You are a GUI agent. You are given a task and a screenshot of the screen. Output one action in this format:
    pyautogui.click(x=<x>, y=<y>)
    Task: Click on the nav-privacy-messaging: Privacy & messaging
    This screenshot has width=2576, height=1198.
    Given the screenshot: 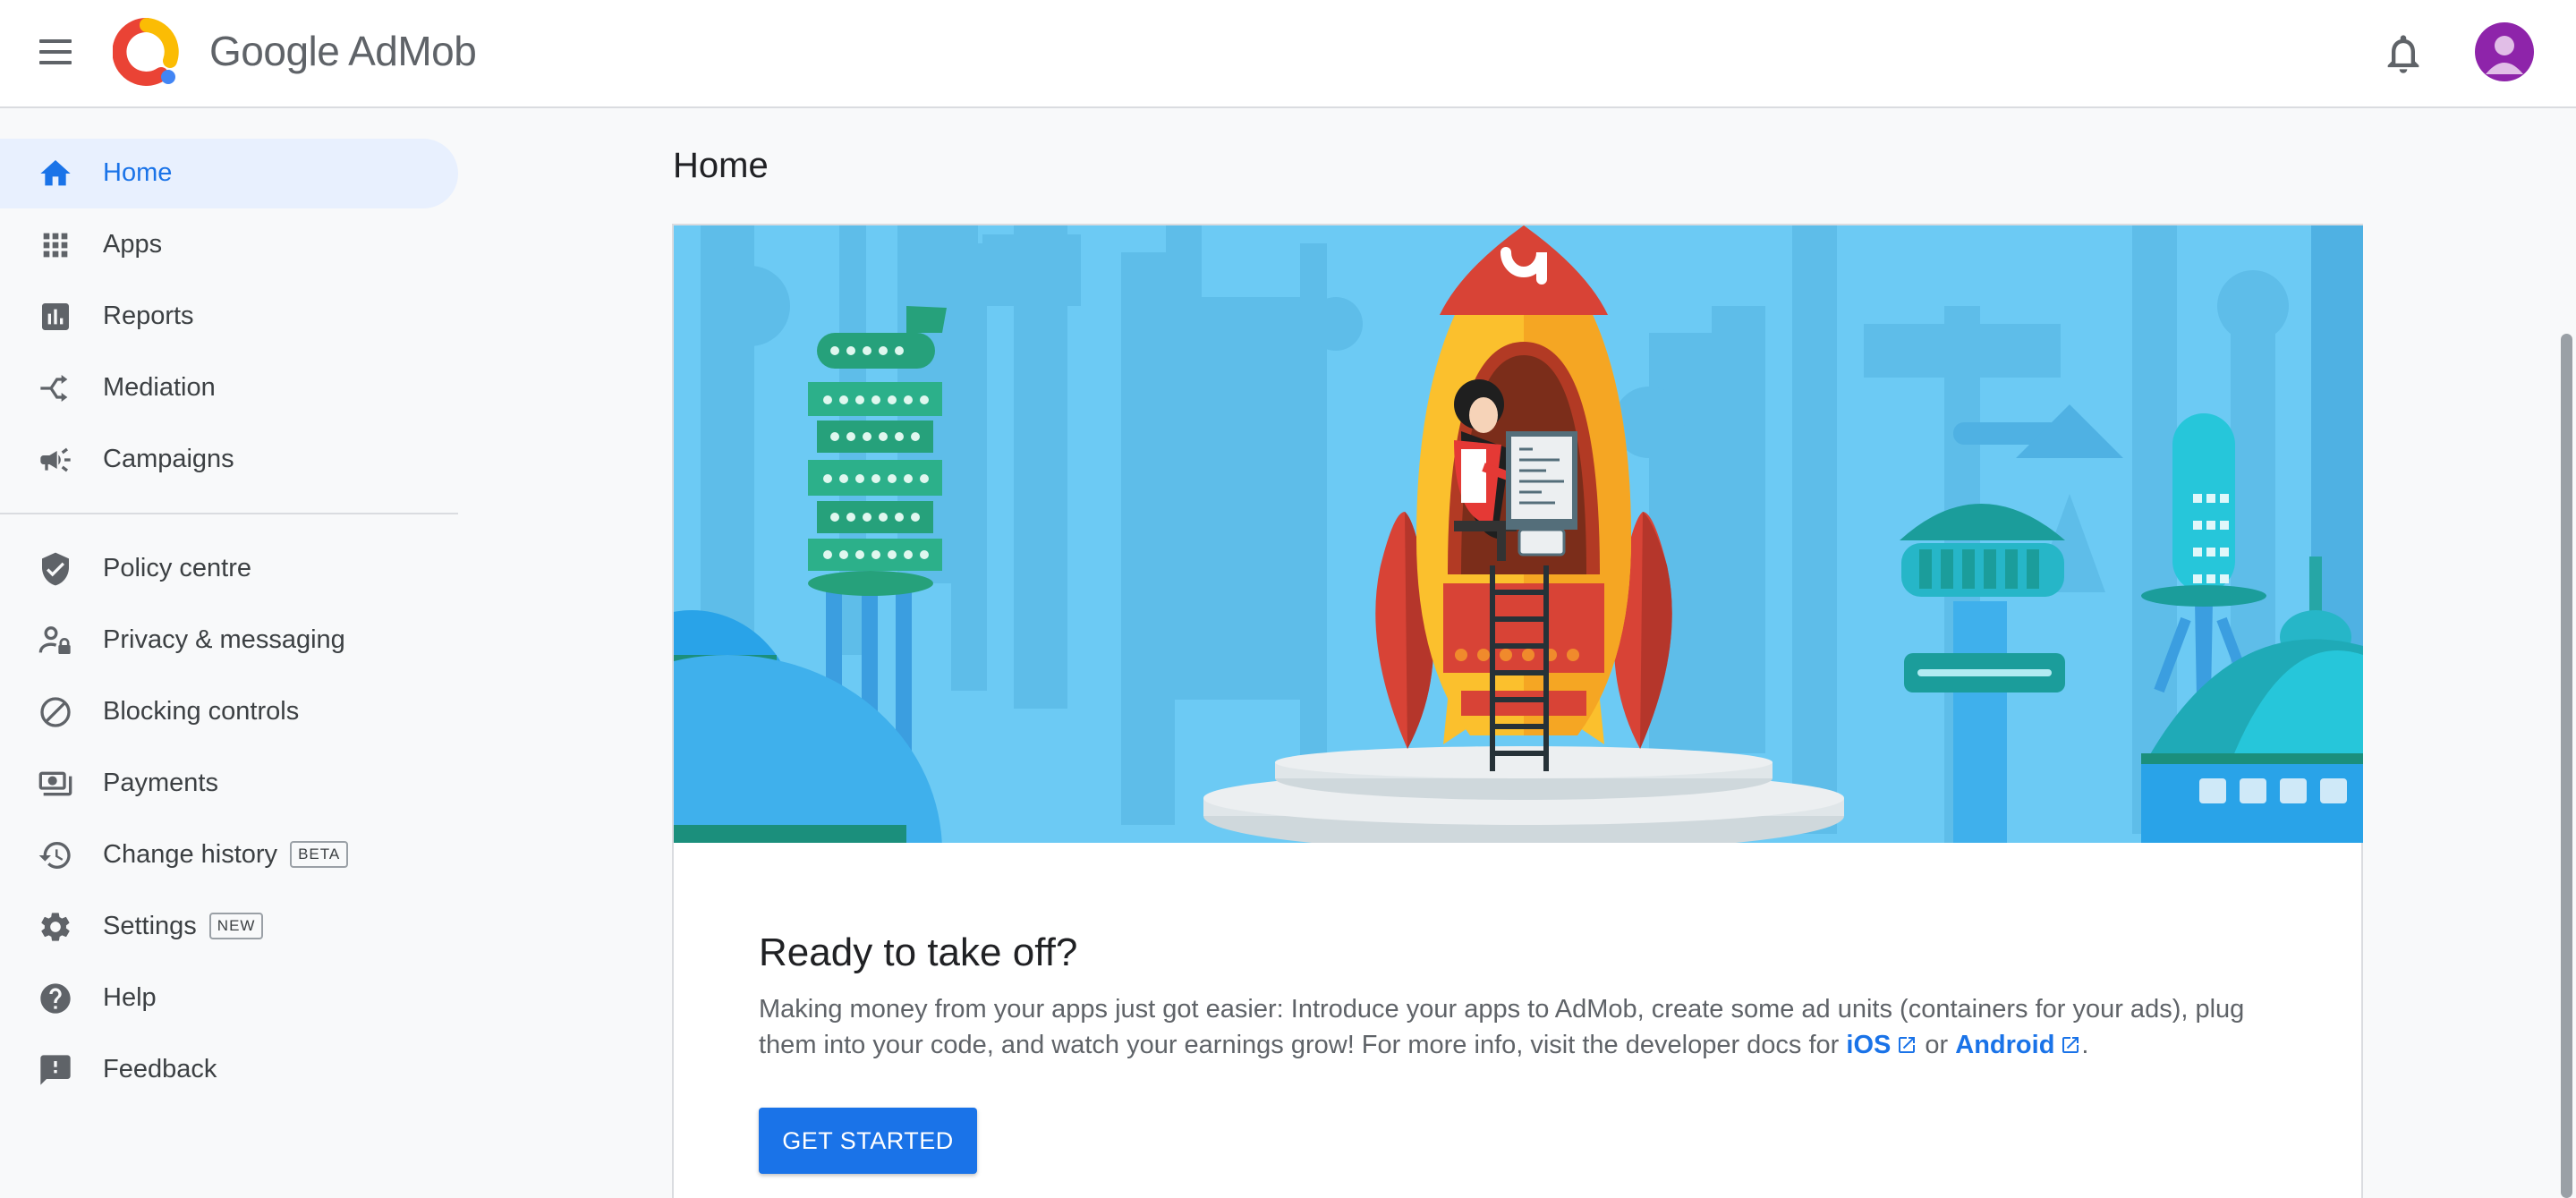 What is the action you would take?
    pyautogui.click(x=229, y=640)
    